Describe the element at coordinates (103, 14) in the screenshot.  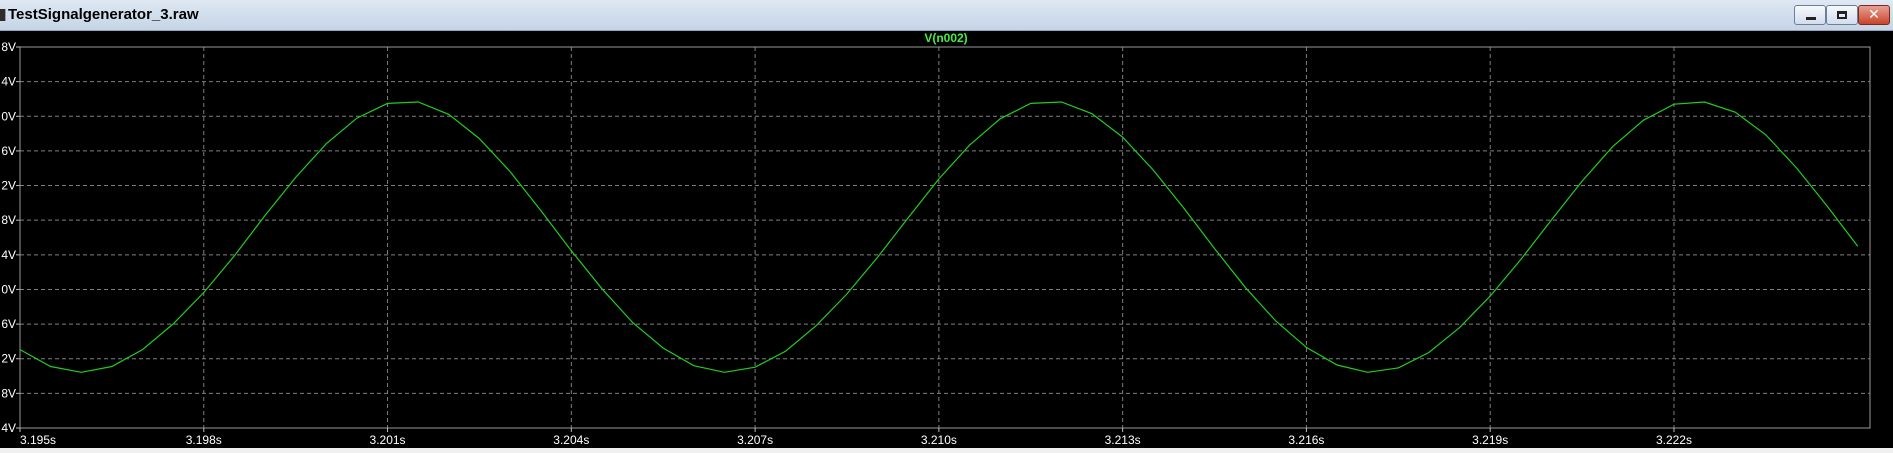
I see `window-title: TestSignalgenerator_3.raw` at that location.